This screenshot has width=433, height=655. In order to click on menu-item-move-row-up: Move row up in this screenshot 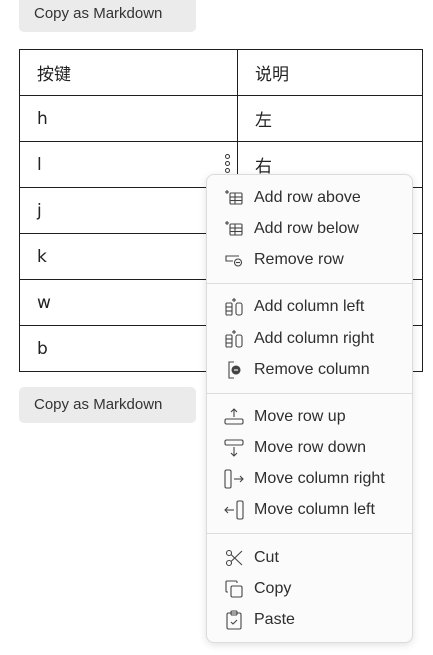, I will do `click(309, 417)`.